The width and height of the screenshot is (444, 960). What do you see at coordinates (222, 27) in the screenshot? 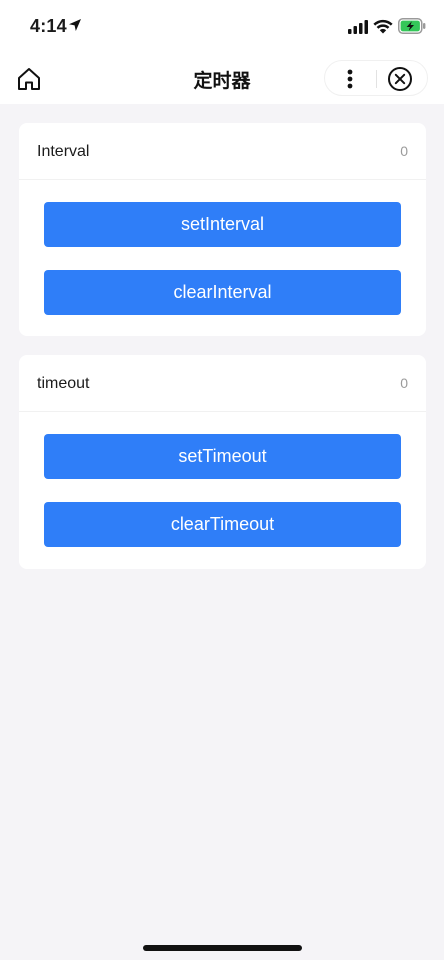
I see `status-bar: 4:14` at bounding box center [222, 27].